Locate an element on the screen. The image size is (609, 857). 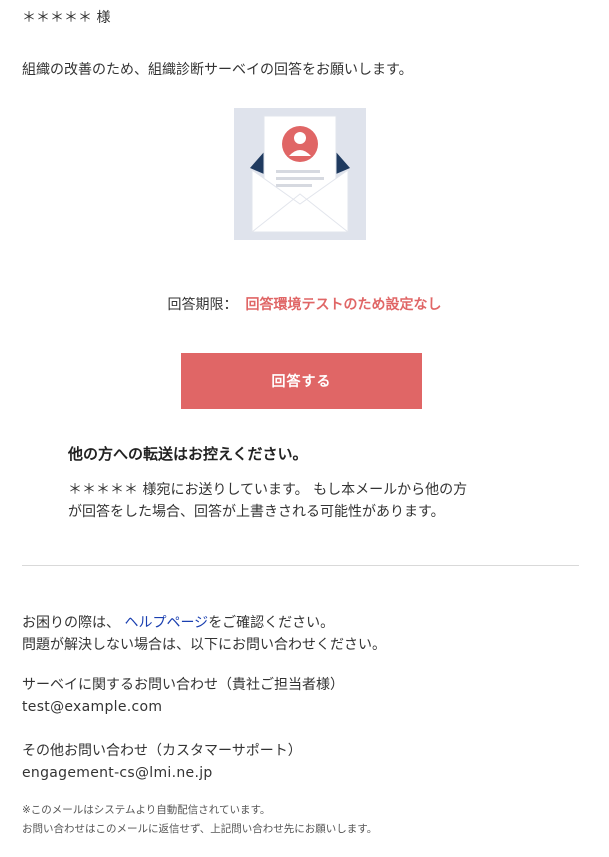
intro-message: 組織の改善のため、組織診断サーベイの回答をお願いします。 is located at coordinates (217, 70).